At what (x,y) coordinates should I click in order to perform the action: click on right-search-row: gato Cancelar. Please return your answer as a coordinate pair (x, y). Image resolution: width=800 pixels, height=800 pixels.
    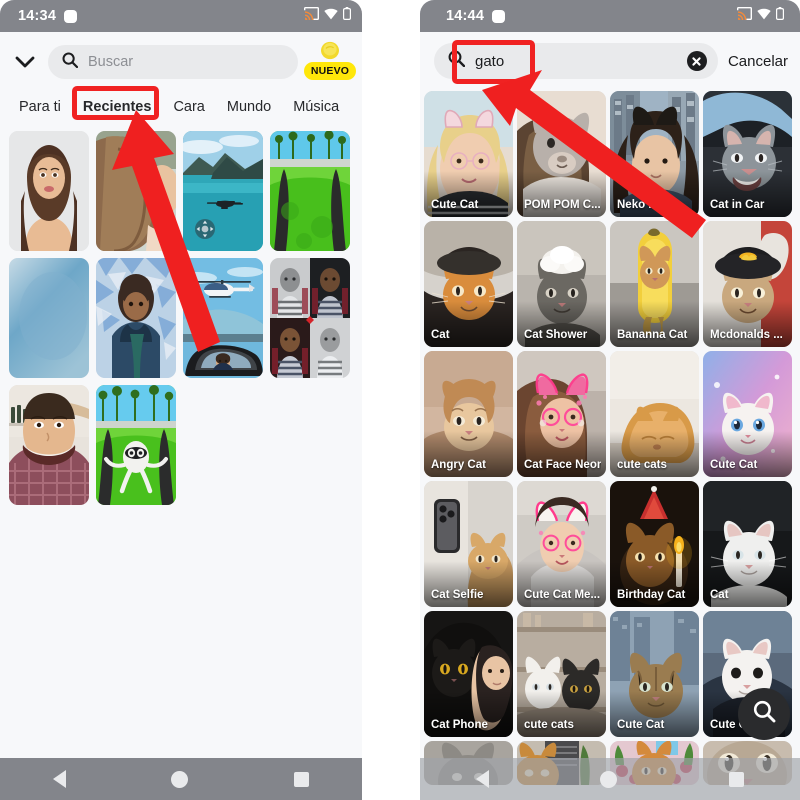
    Looking at the image, I should click on (610, 60).